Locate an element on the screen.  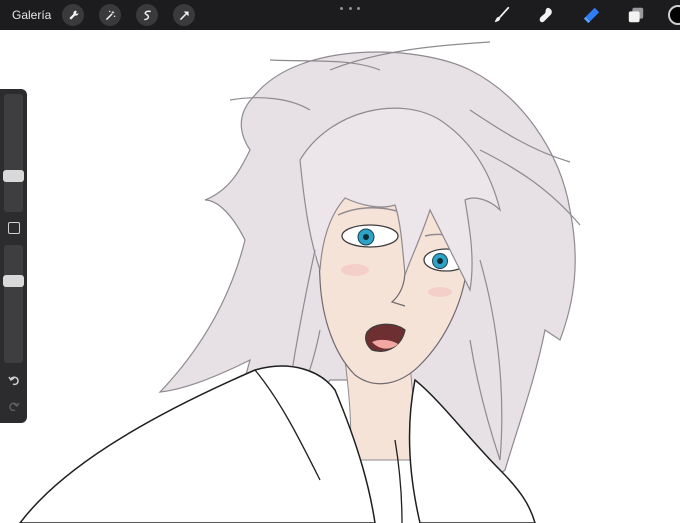
brush-icon is located at coordinates (502, 14).